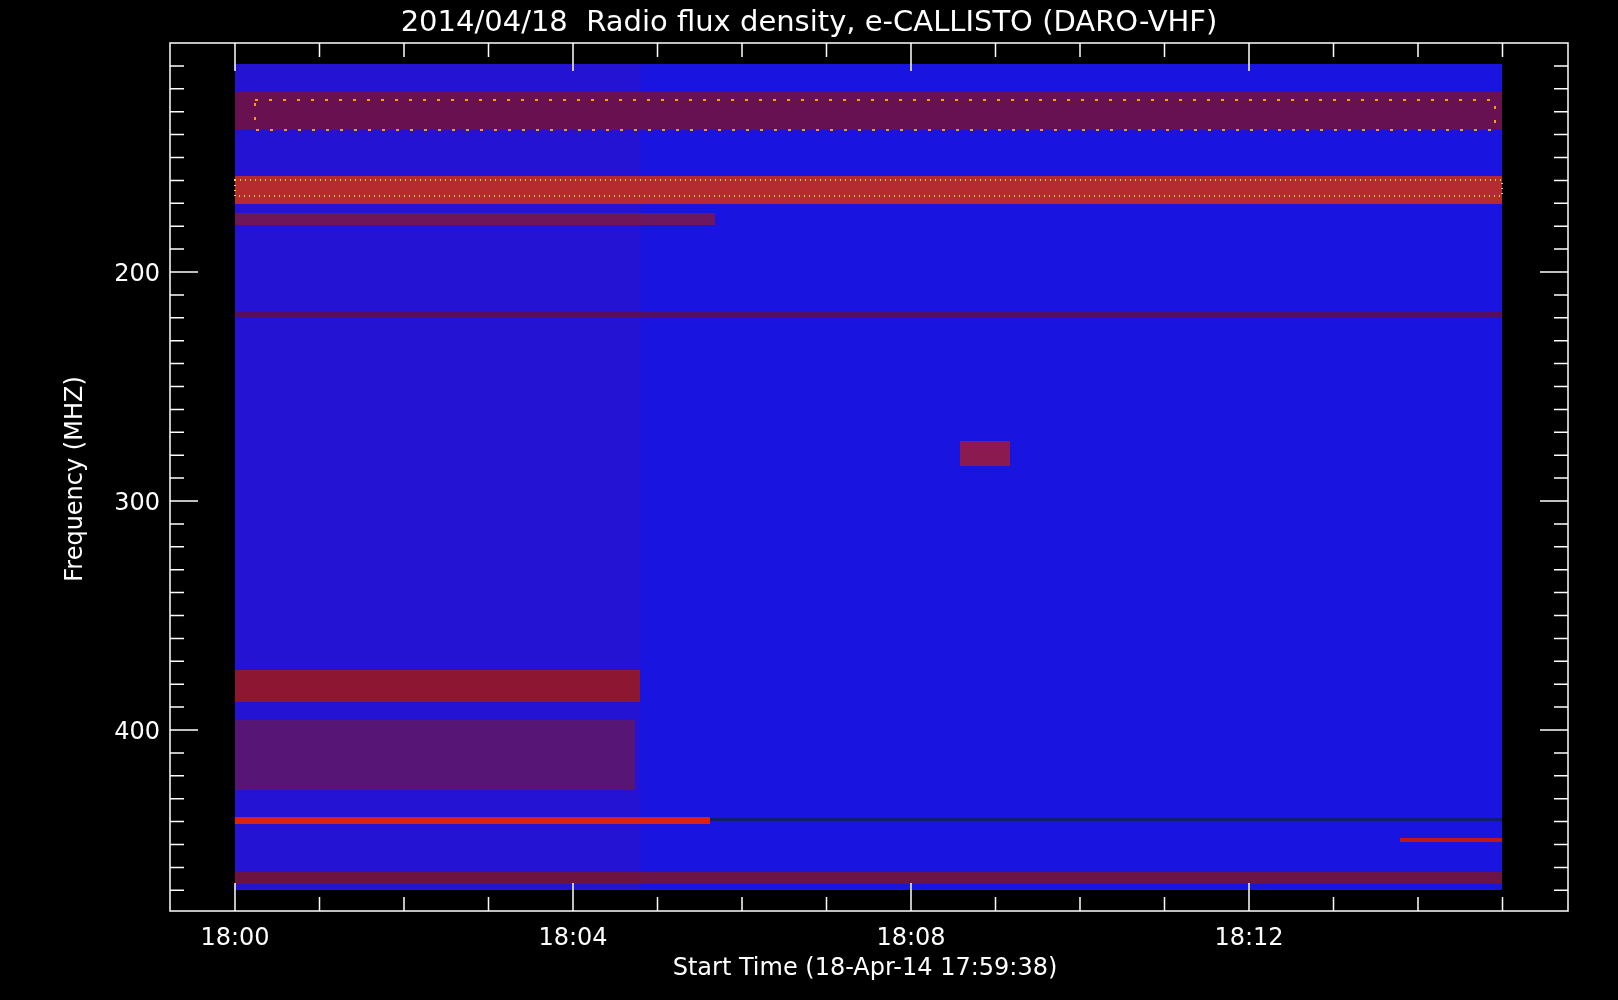  What do you see at coordinates (137, 731) in the screenshot?
I see `y-tick-label: 400` at bounding box center [137, 731].